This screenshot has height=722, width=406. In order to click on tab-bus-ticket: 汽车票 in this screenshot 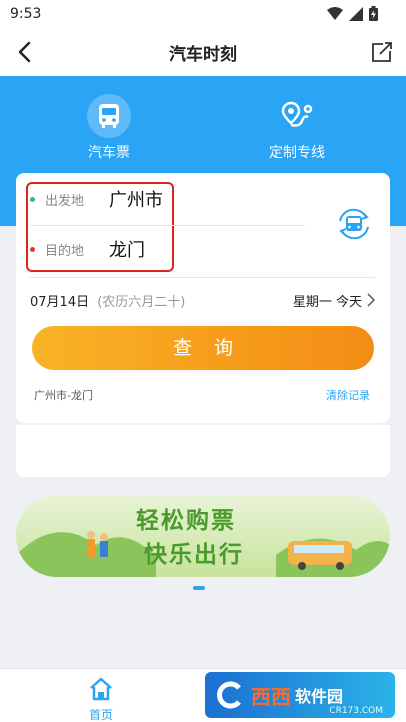, I will do `click(109, 128)`.